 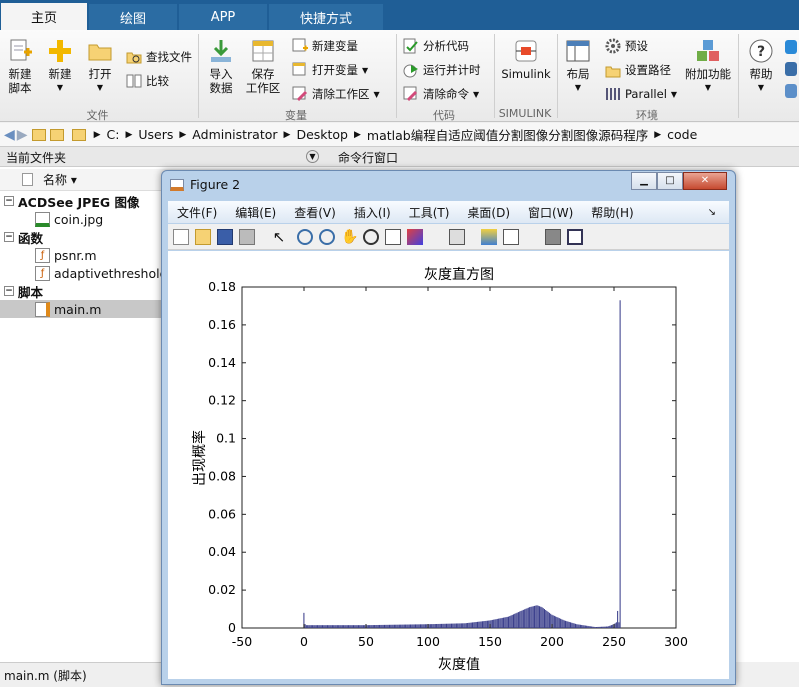 I want to click on open-file-icon, so click(x=203, y=237).